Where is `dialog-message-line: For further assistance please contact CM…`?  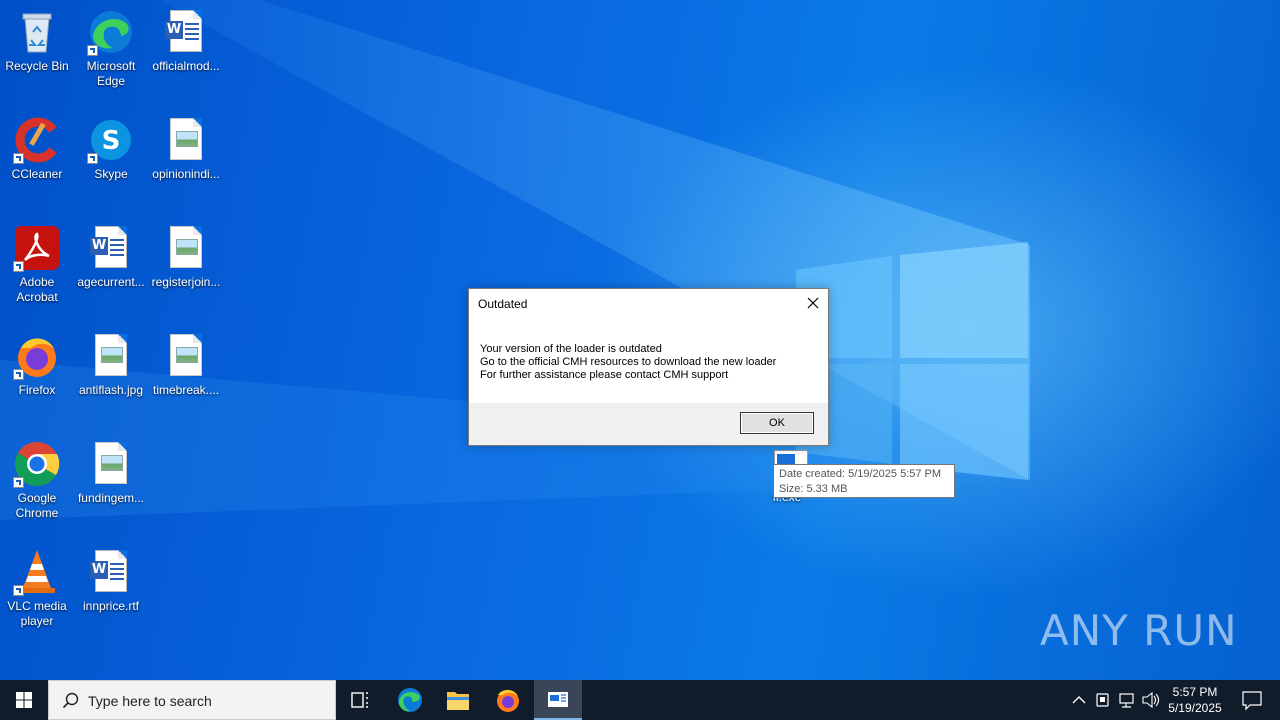 dialog-message-line: For further assistance please contact CM… is located at coordinates (604, 375).